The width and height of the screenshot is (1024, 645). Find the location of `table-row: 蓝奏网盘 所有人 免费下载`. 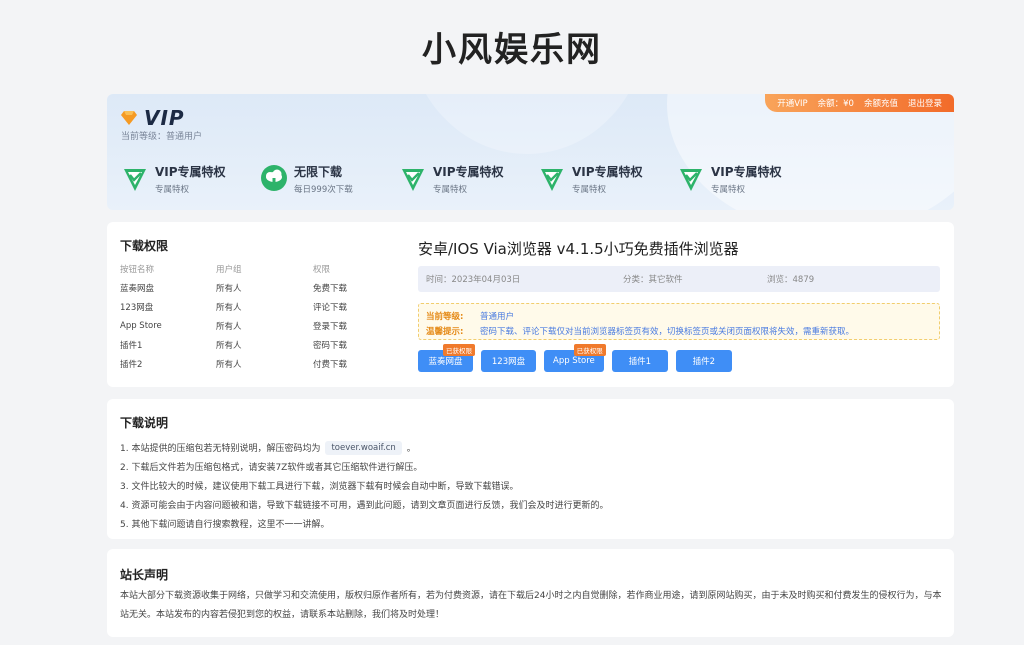

table-row: 蓝奏网盘 所有人 免费下载 is located at coordinates (256, 287).